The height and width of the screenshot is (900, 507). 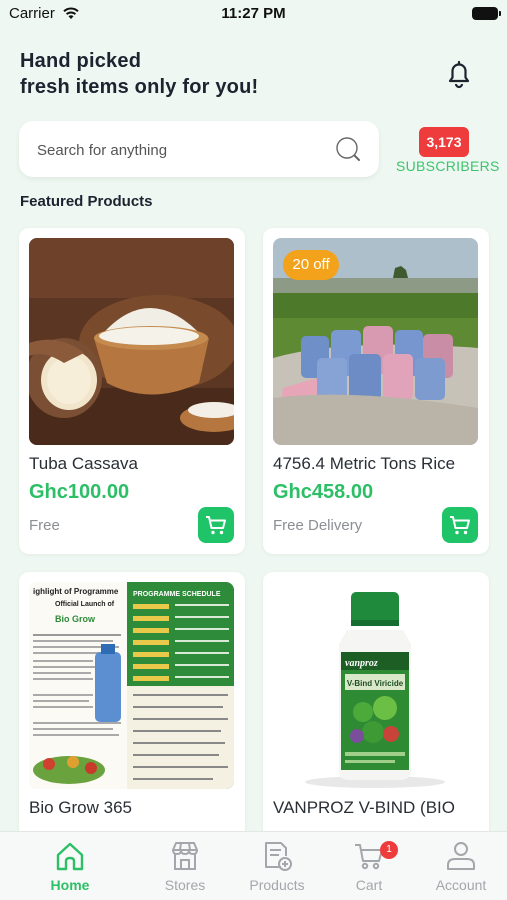 What do you see at coordinates (70, 856) in the screenshot?
I see `home-icon` at bounding box center [70, 856].